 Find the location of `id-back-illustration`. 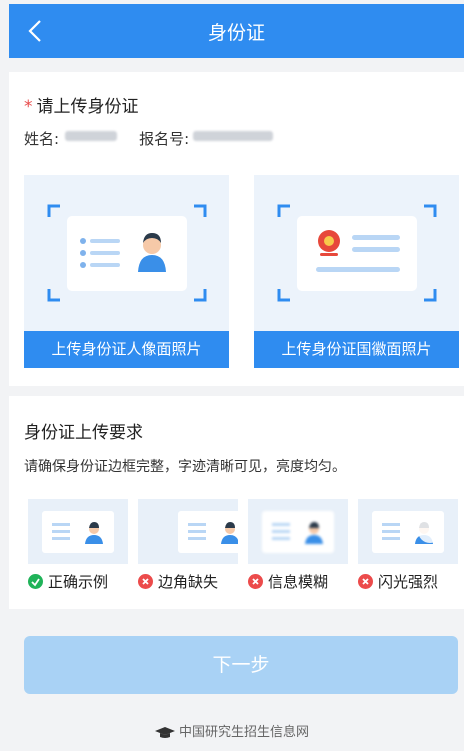

id-back-illustration is located at coordinates (357, 253).